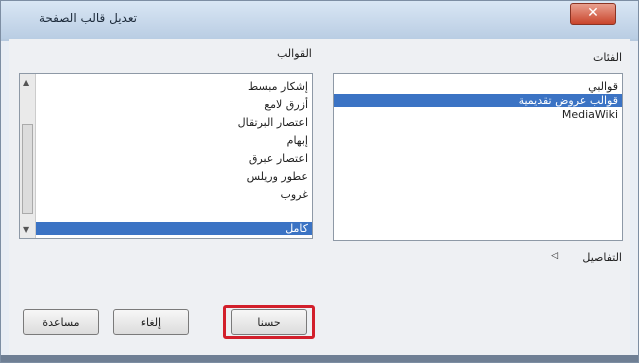 This screenshot has width=639, height=363. What do you see at coordinates (554, 256) in the screenshot?
I see `details-expander-icon: ◁` at bounding box center [554, 256].